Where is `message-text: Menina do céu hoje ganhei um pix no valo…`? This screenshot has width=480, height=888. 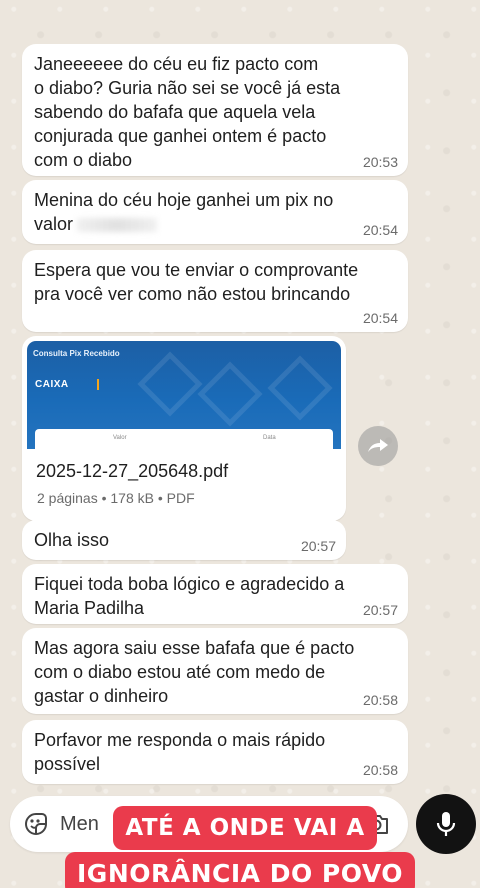 message-text: Menina do céu hoje ganhei um pix no valo… is located at coordinates (215, 212).